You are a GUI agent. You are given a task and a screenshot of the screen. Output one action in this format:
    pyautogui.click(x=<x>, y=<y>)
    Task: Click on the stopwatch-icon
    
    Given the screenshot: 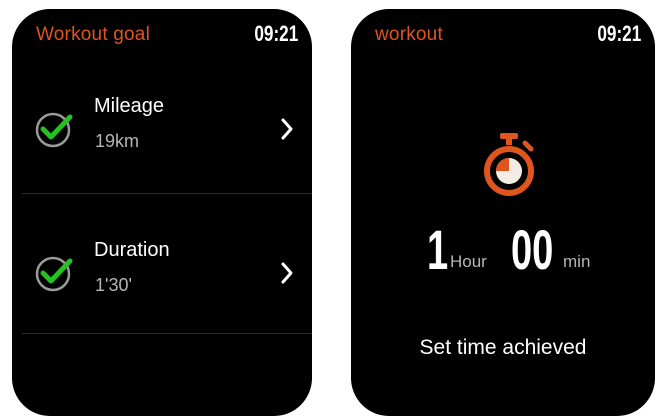 What is the action you would take?
    pyautogui.click(x=509, y=164)
    